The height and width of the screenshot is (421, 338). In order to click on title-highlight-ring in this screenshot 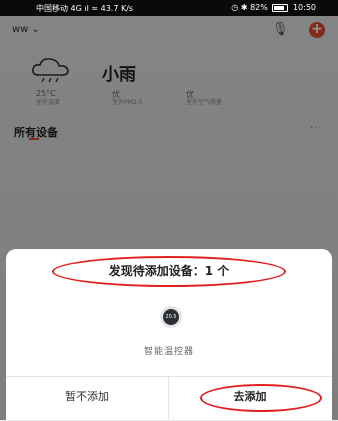, I will do `click(169, 271)`.